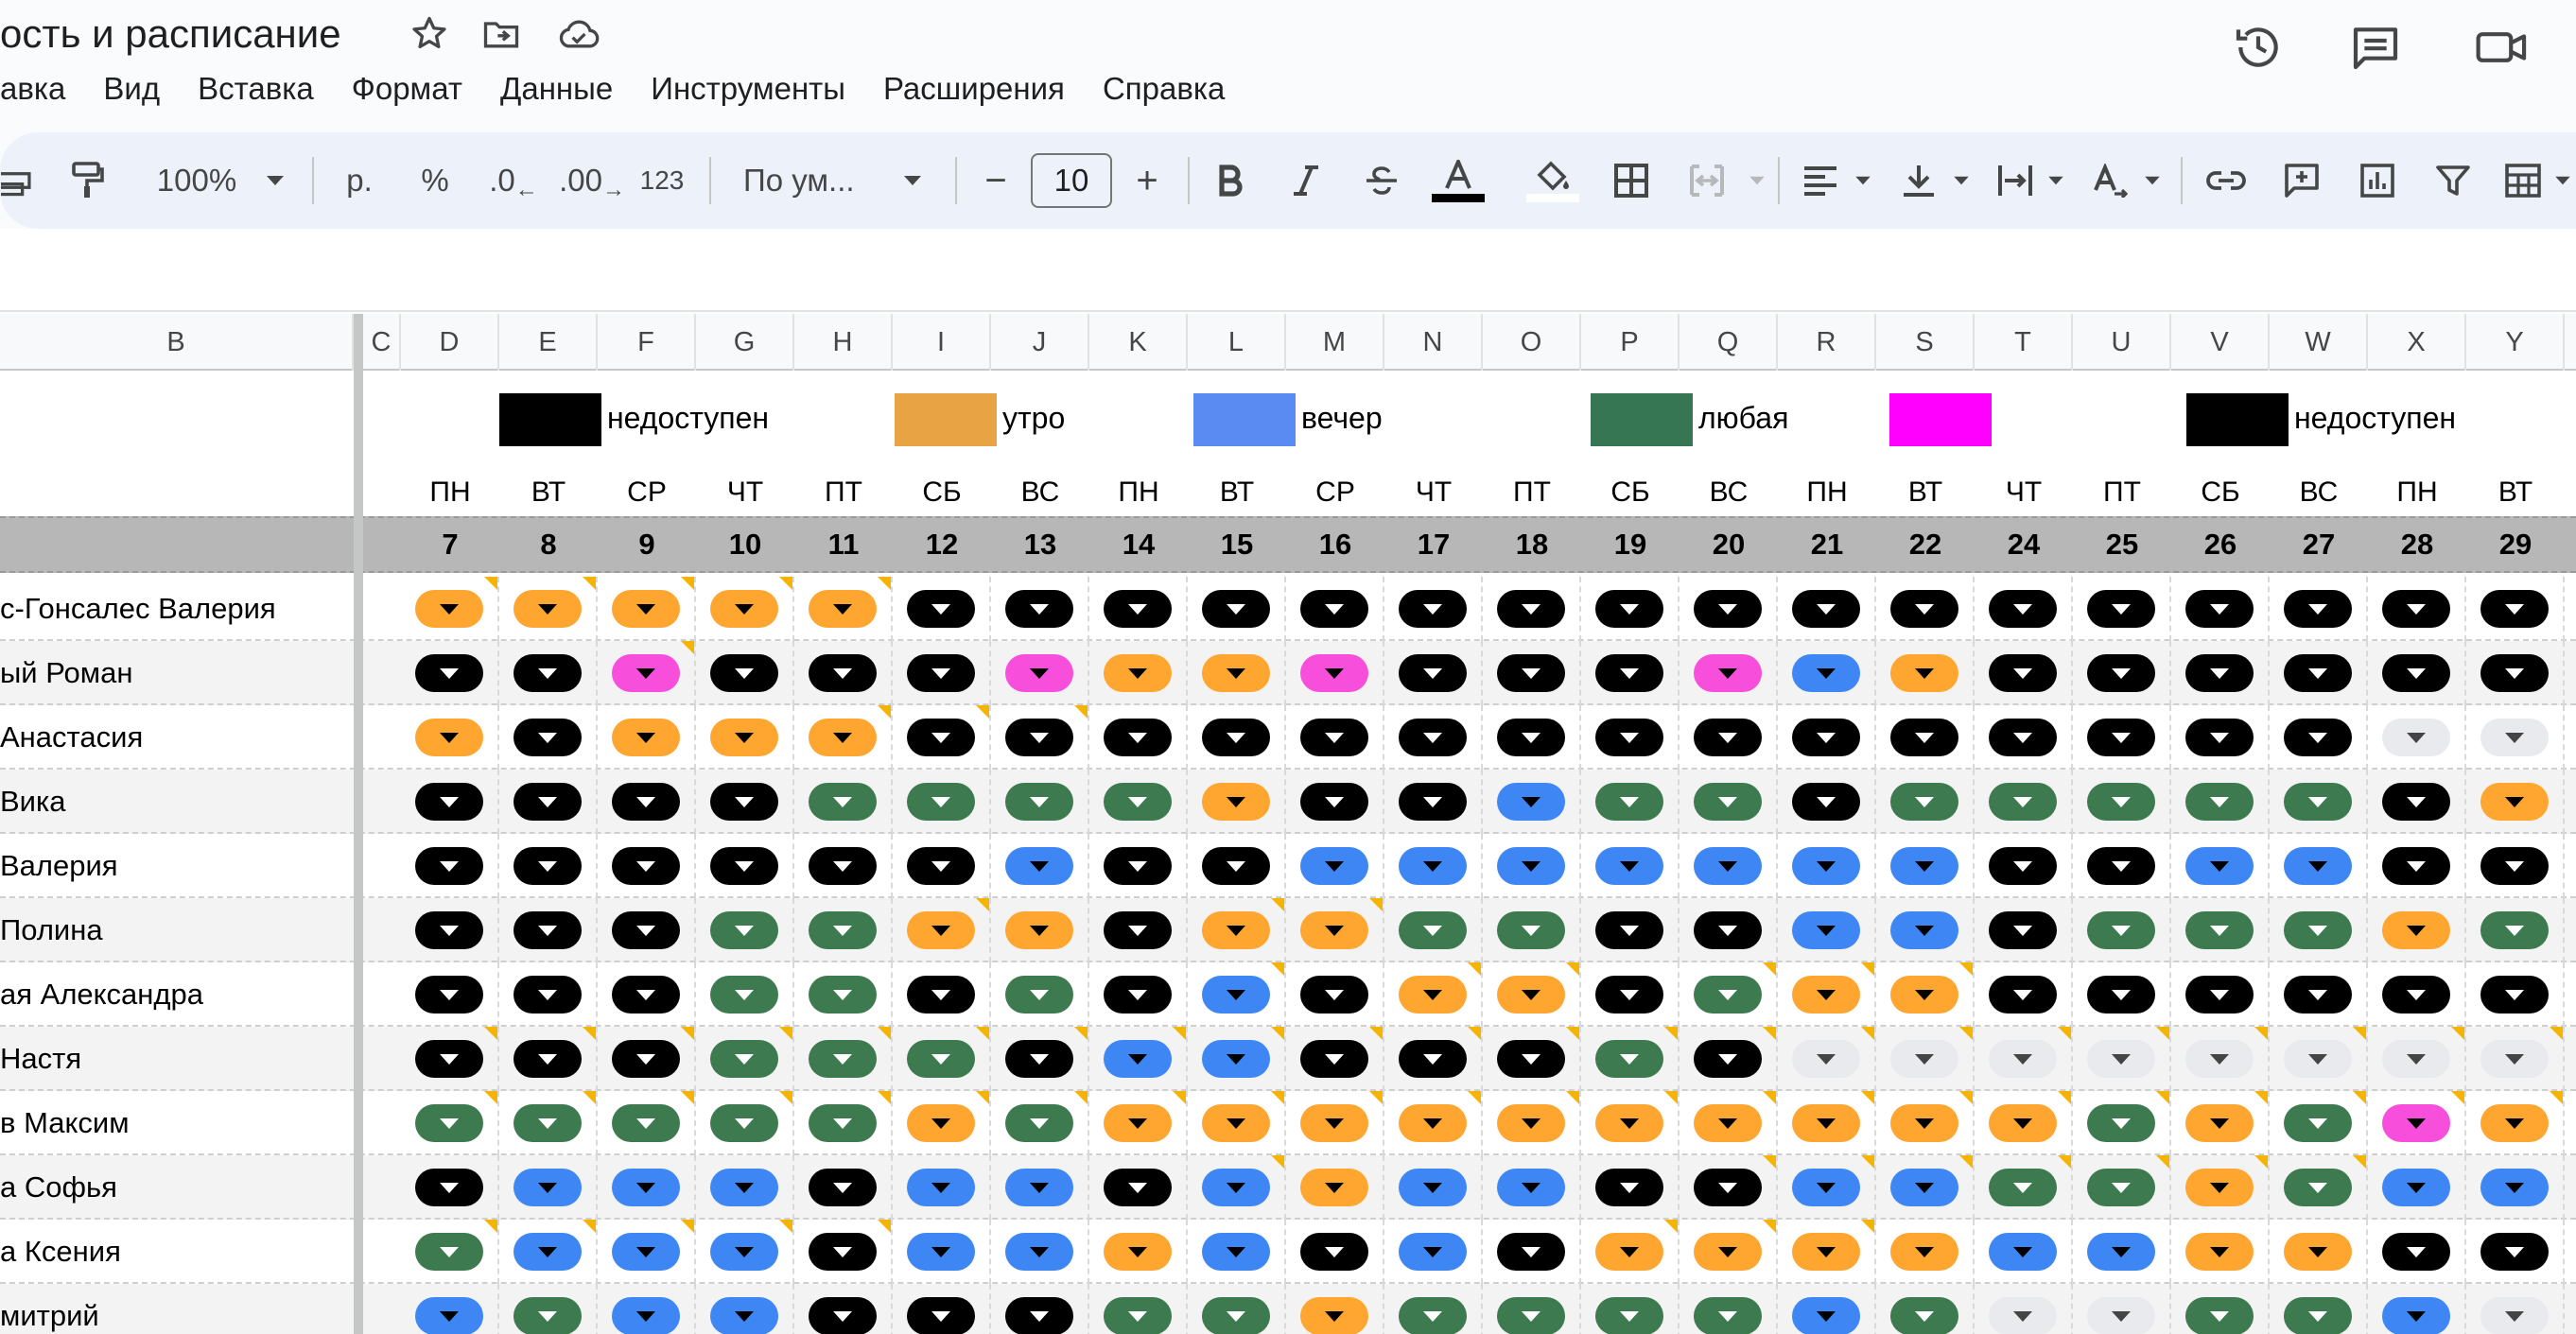 The height and width of the screenshot is (1334, 2576). Describe the element at coordinates (1820, 180) in the screenshot. I see `horizontal-align-icon` at that location.